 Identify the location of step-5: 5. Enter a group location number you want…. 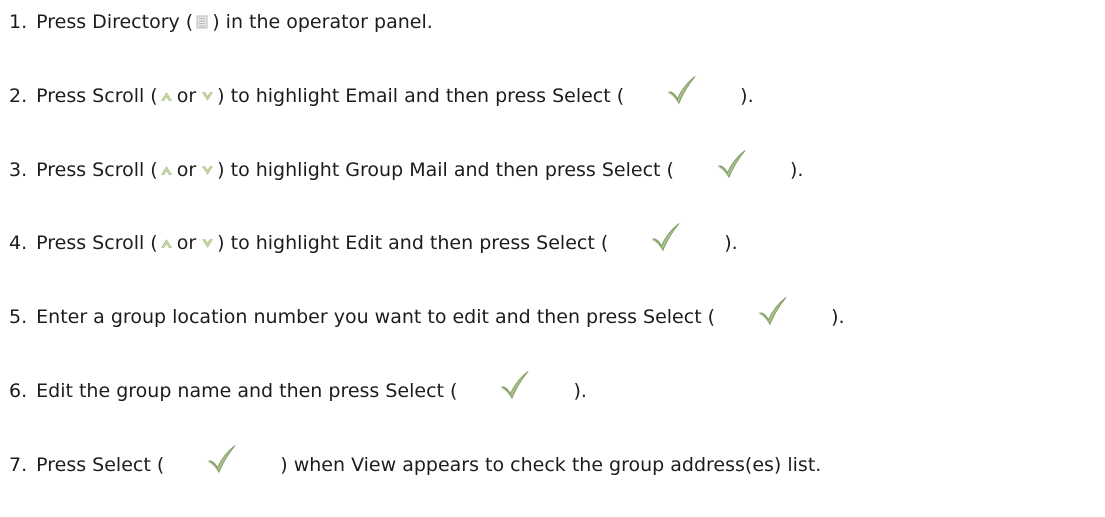
(427, 316).